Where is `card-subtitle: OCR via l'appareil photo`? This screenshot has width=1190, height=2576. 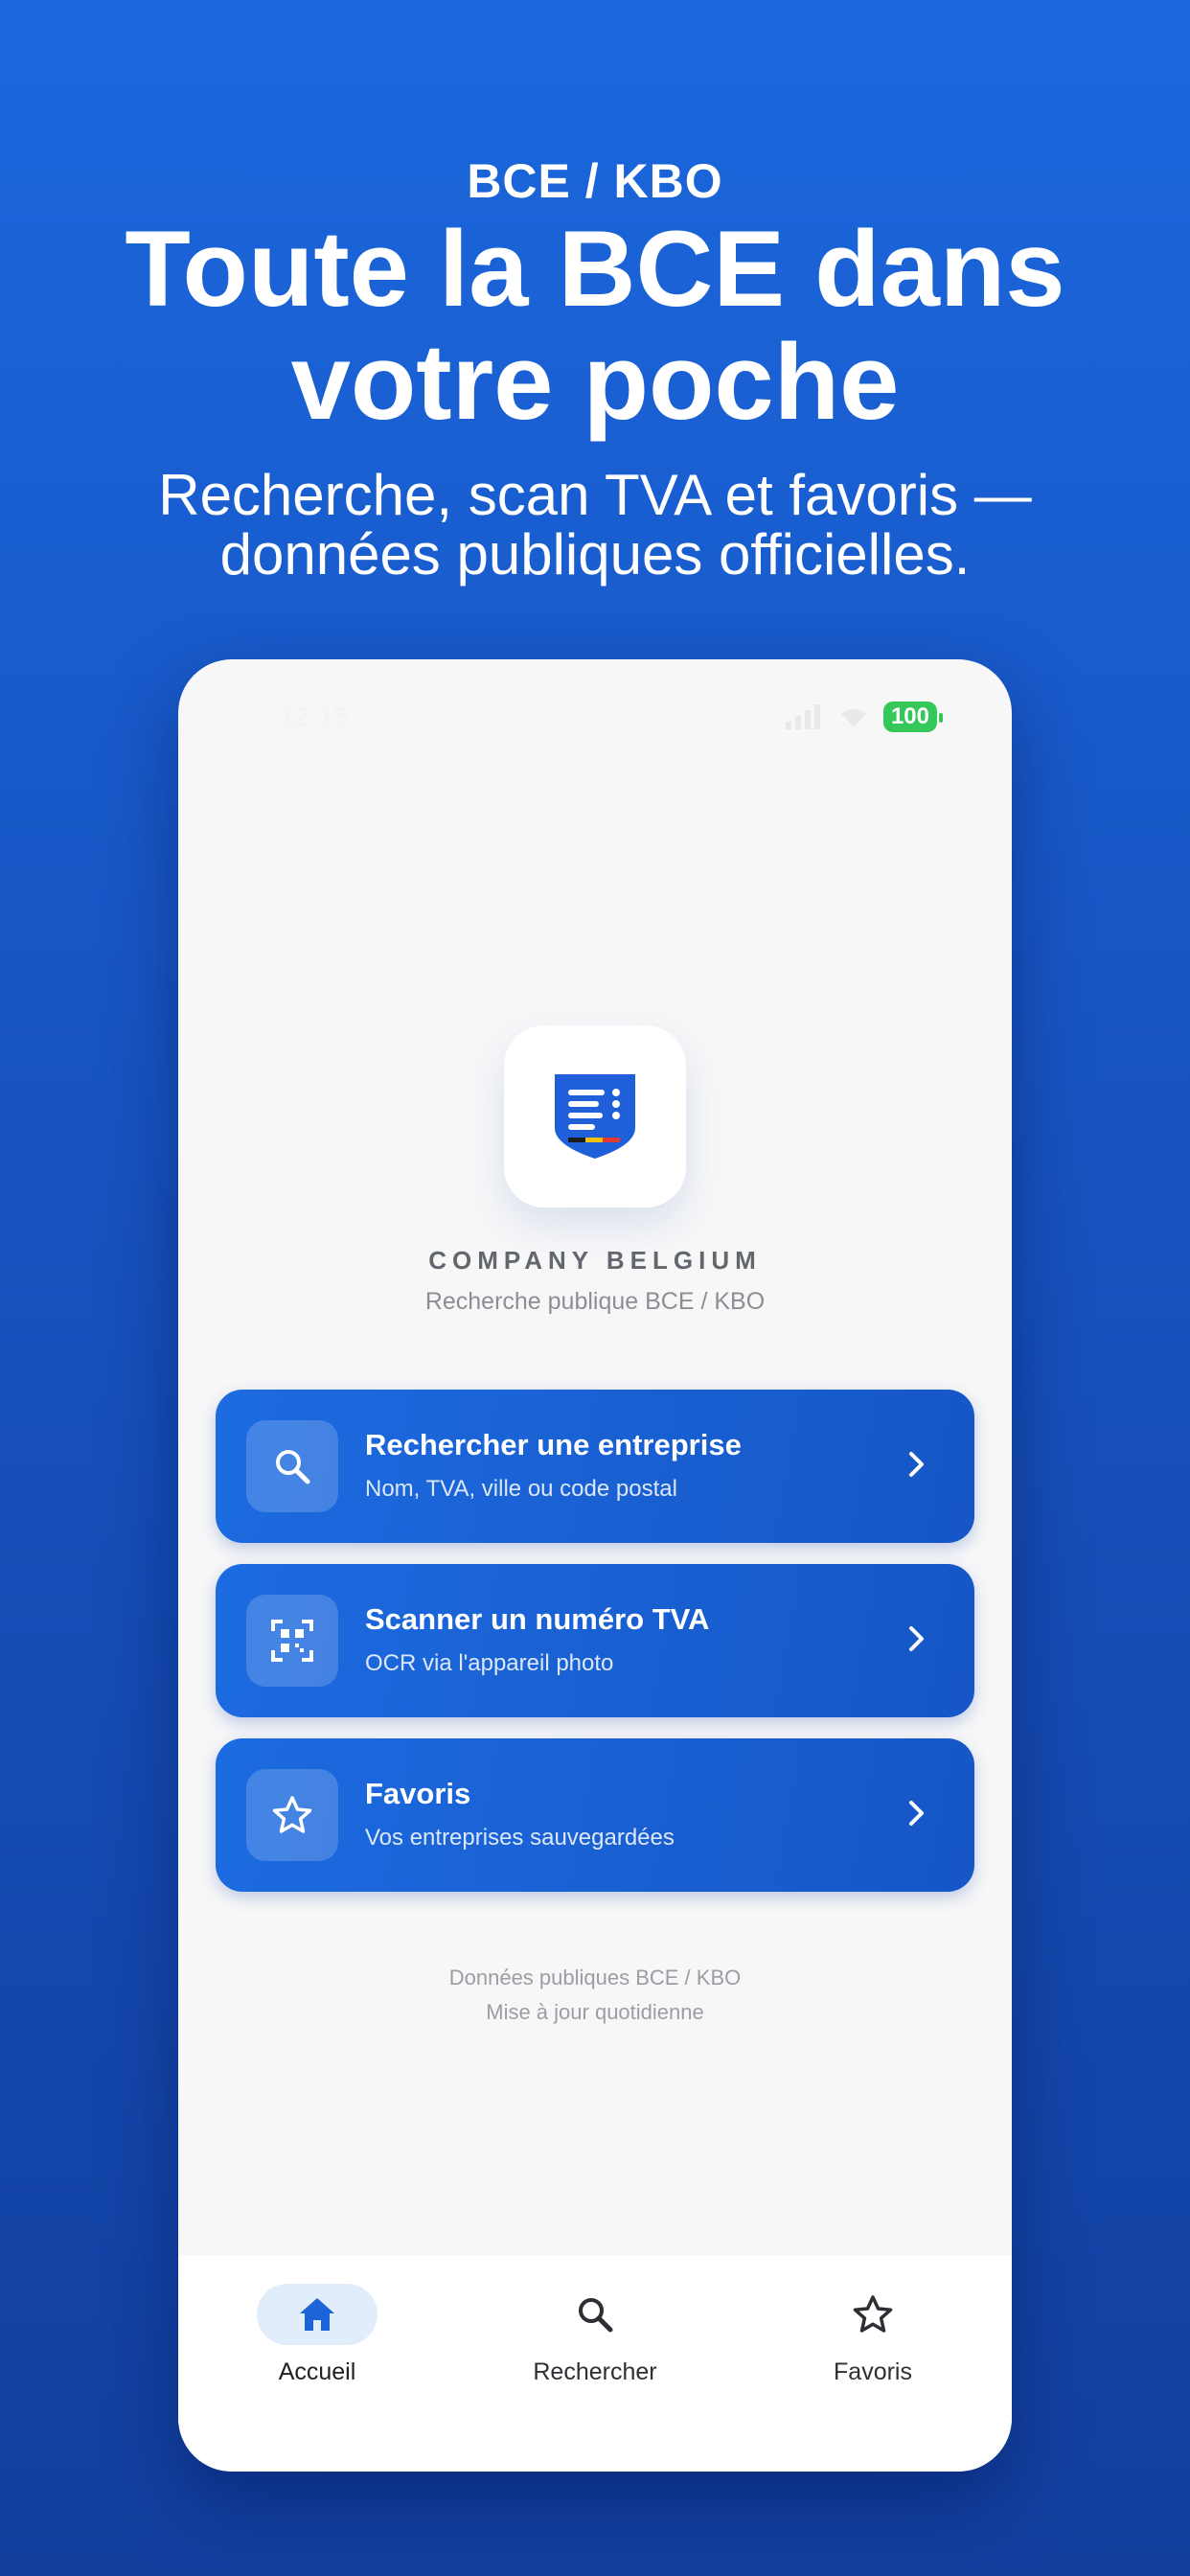 card-subtitle: OCR via l'appareil photo is located at coordinates (490, 1663).